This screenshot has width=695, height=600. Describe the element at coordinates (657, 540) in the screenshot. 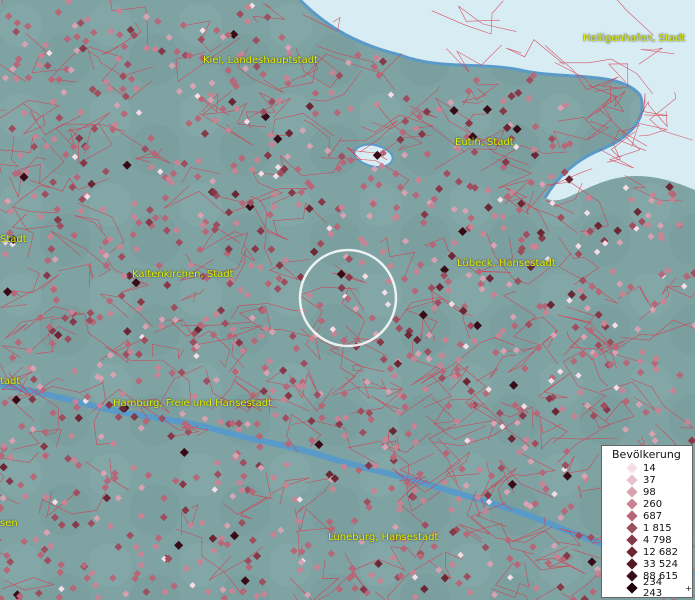

I see `legend-label: 4 798` at that location.